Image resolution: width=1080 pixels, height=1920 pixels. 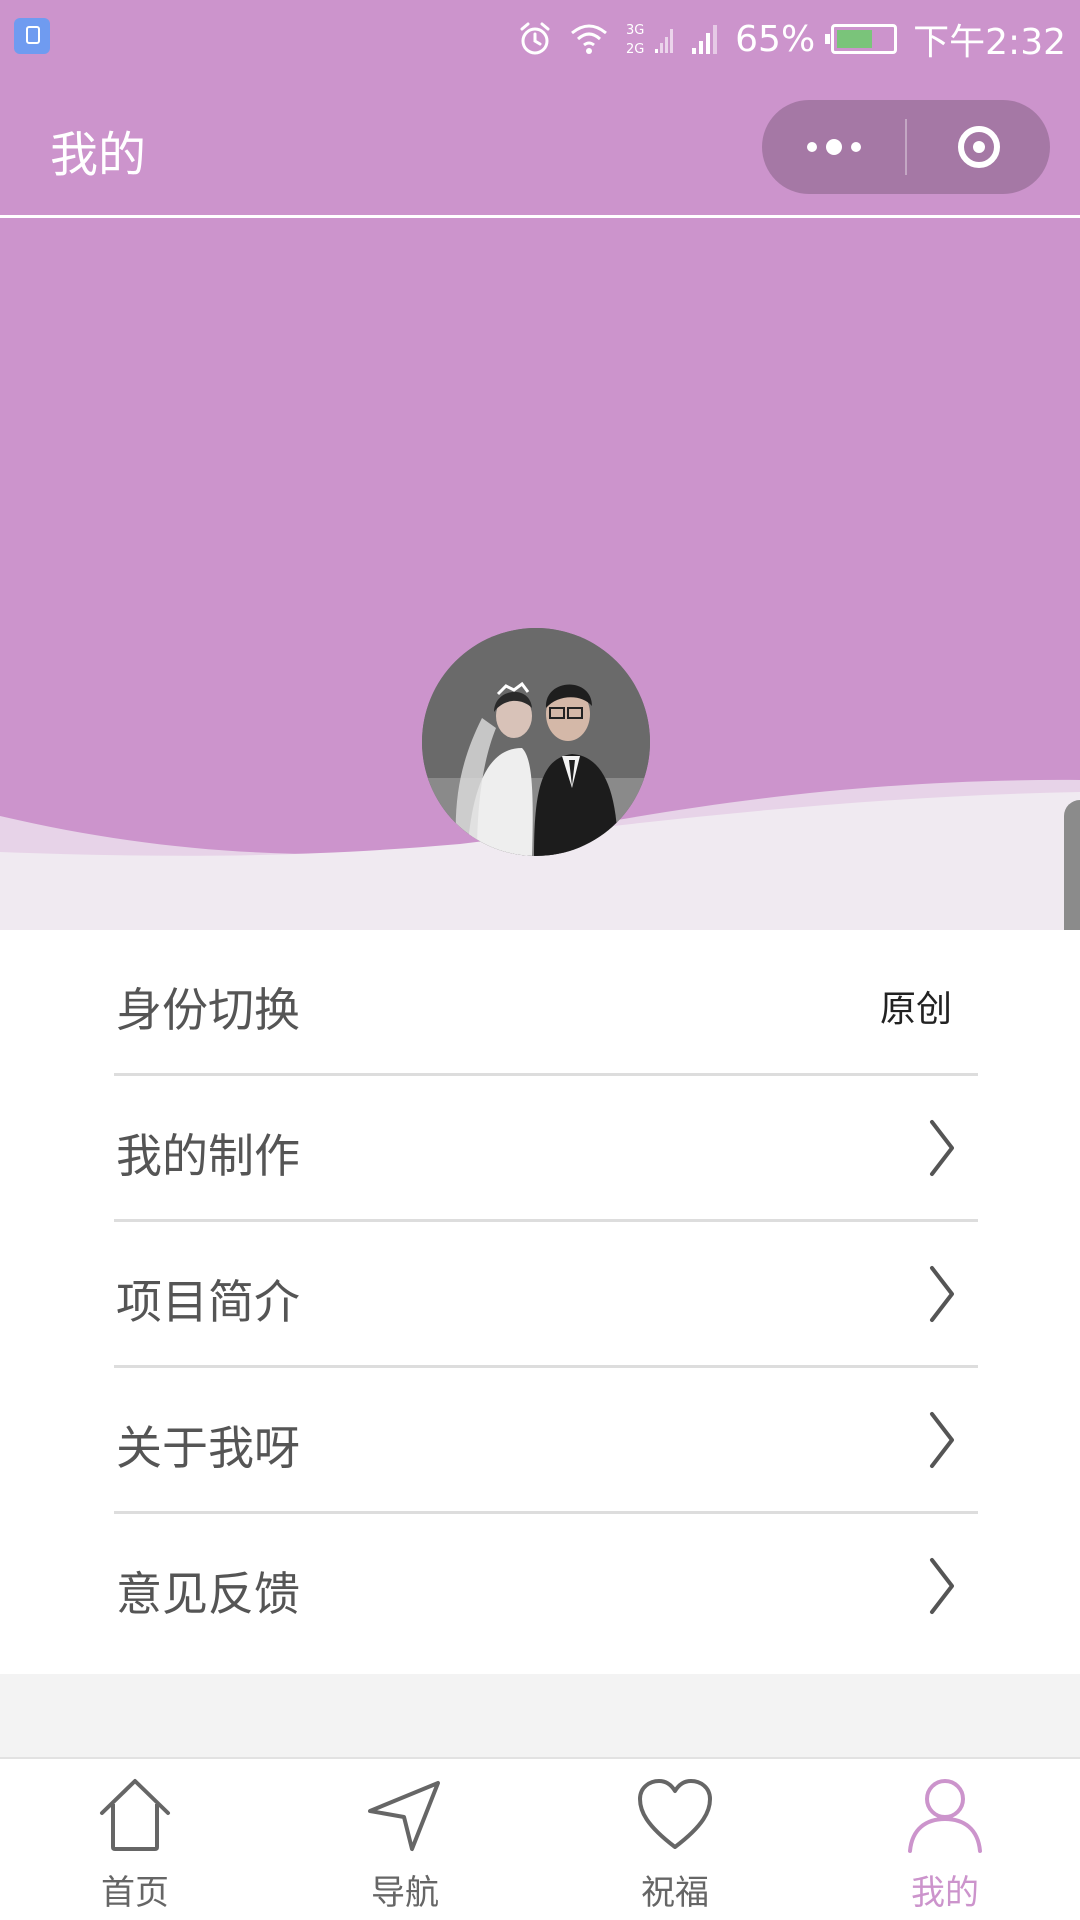 I want to click on navigation-bar: 我的, so click(x=540, y=148).